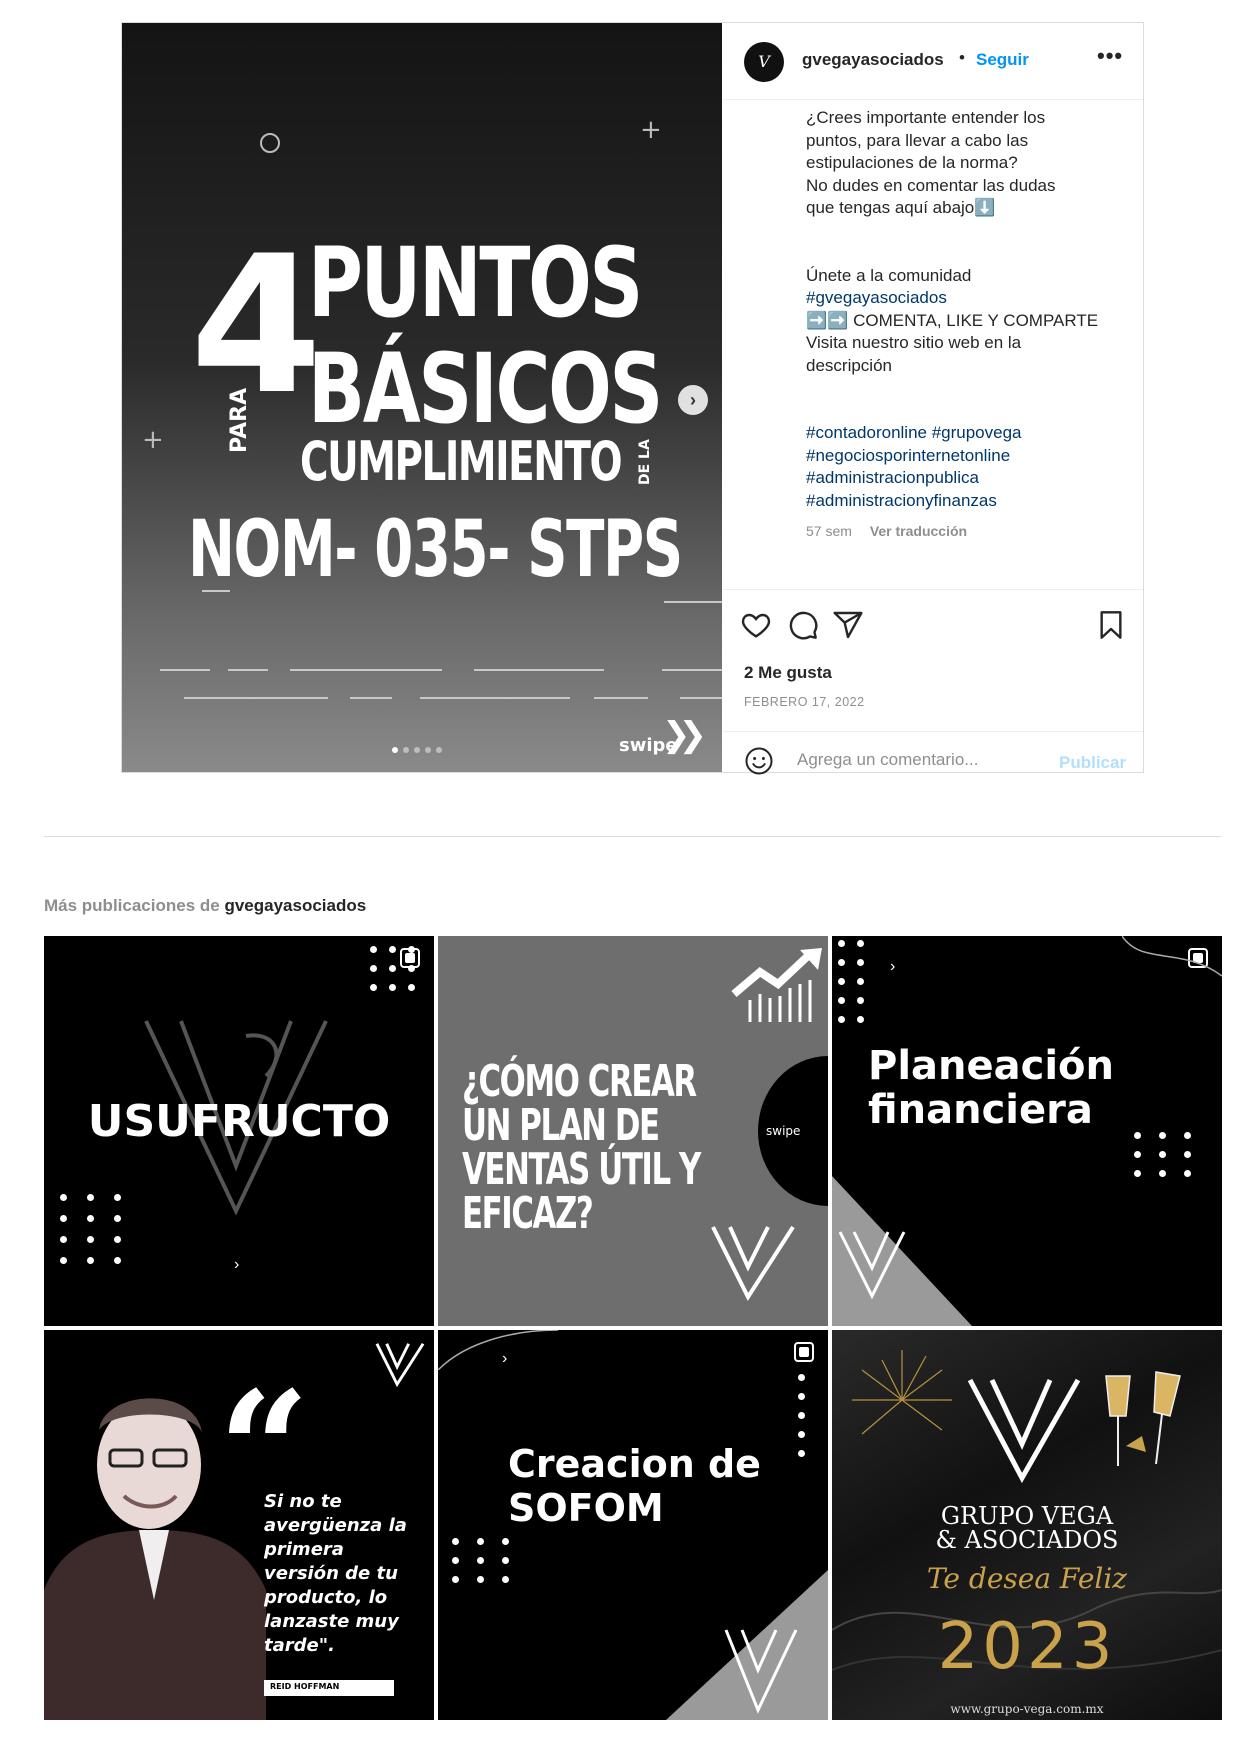  What do you see at coordinates (759, 761) in the screenshot?
I see `emoji-icon` at bounding box center [759, 761].